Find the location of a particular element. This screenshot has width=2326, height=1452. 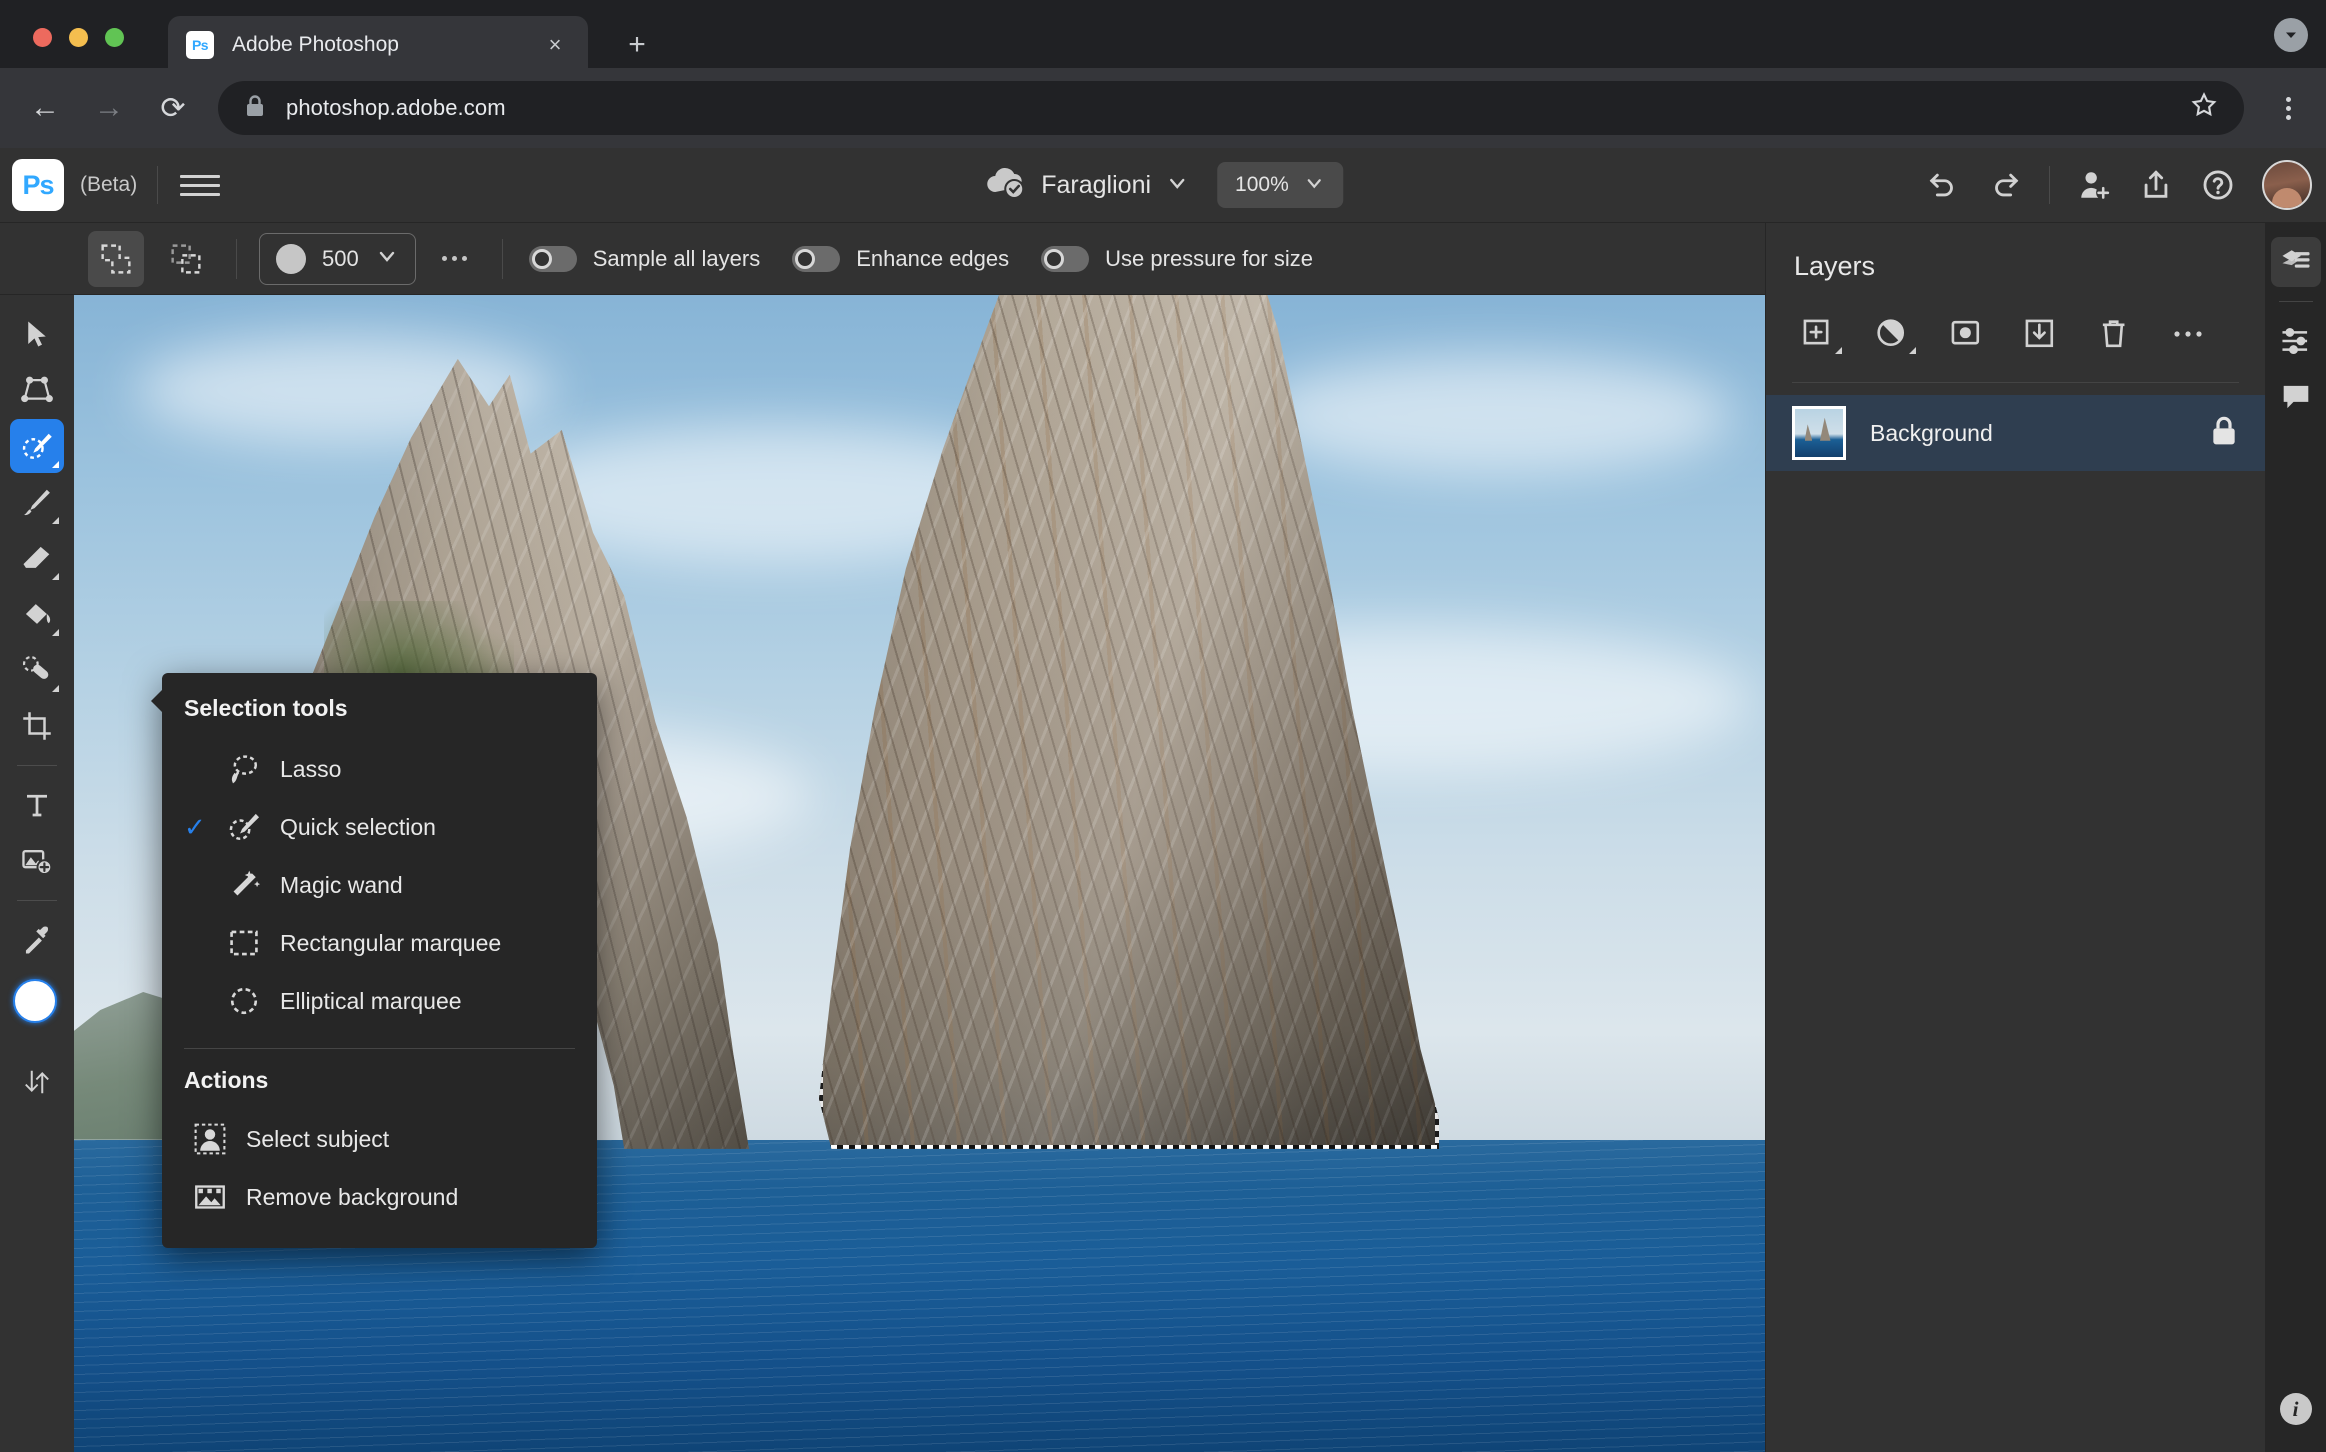

options-divider is located at coordinates (502, 258).